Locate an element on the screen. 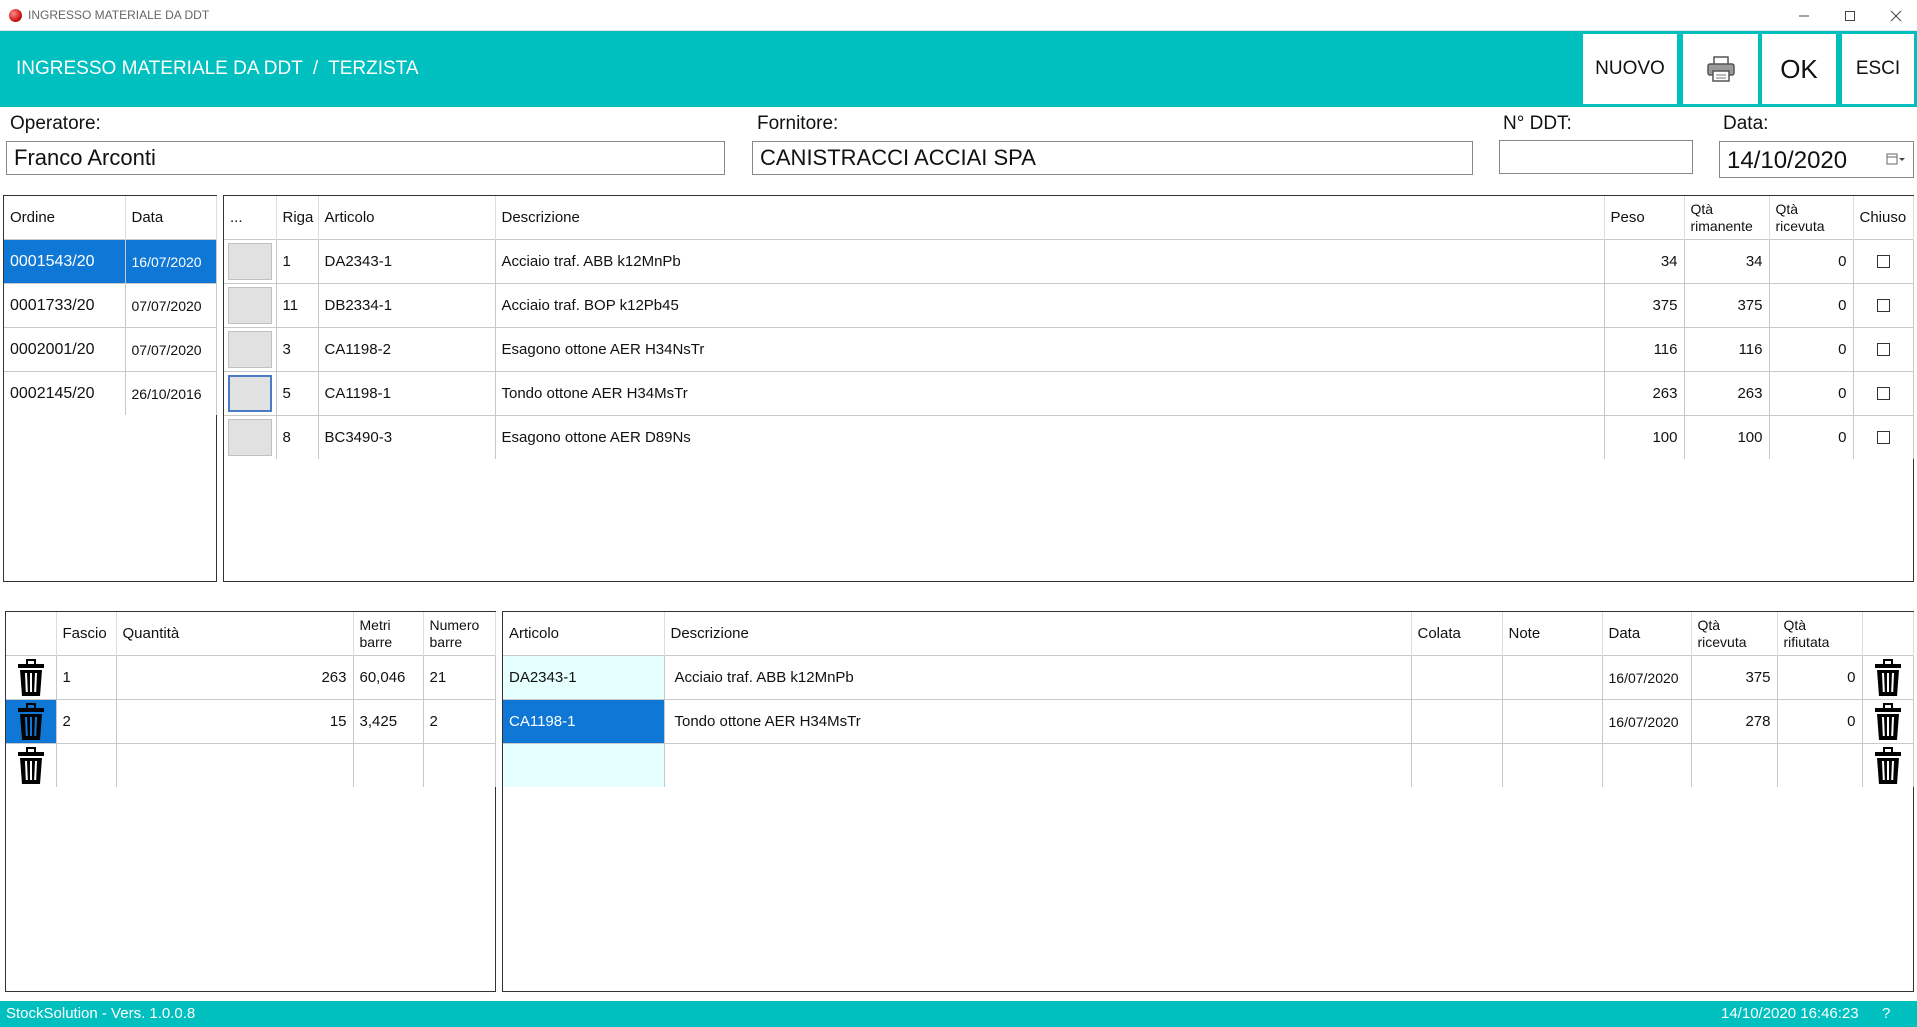 The image size is (1917, 1027). bundle-fascio: 1 is located at coordinates (86, 677).